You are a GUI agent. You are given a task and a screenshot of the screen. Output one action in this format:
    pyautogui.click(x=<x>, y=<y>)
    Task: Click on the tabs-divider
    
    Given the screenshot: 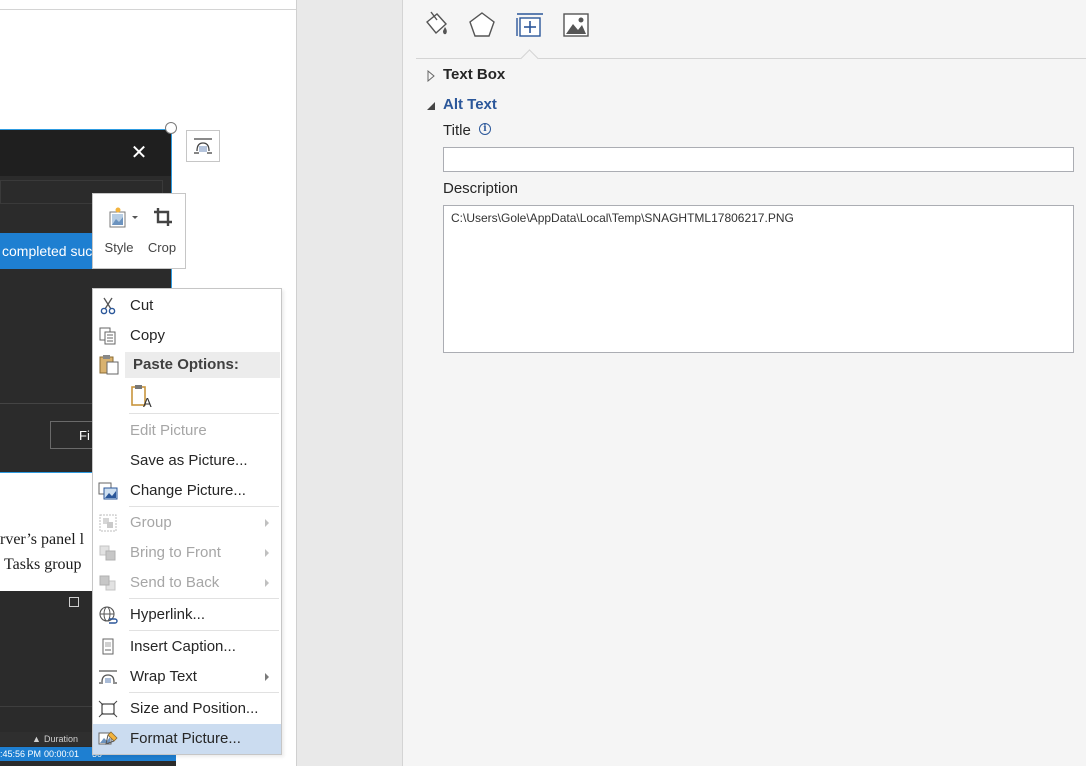 What is the action you would take?
    pyautogui.click(x=751, y=58)
    